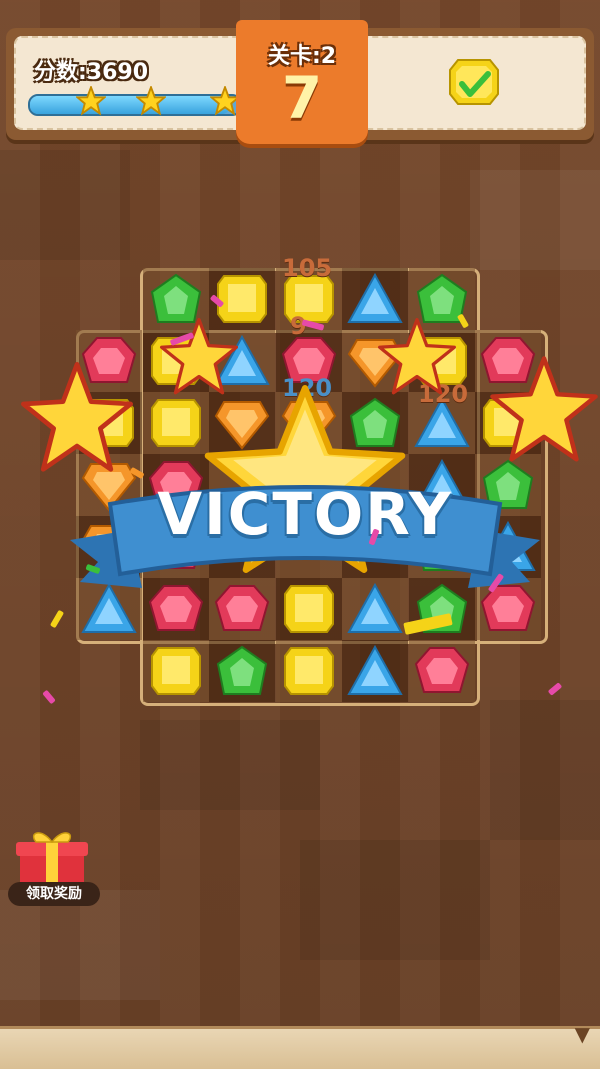 Image resolution: width=600 pixels, height=1069 pixels. I want to click on green-gem-icon, so click(242, 671).